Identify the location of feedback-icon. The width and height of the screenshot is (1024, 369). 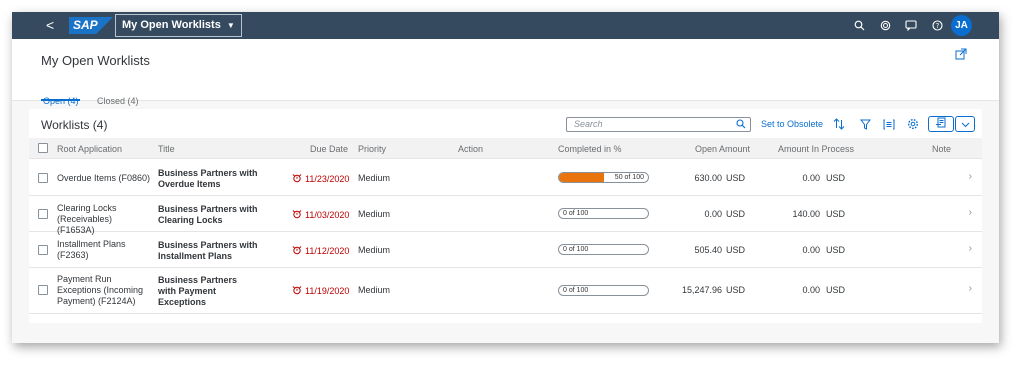
(911, 26).